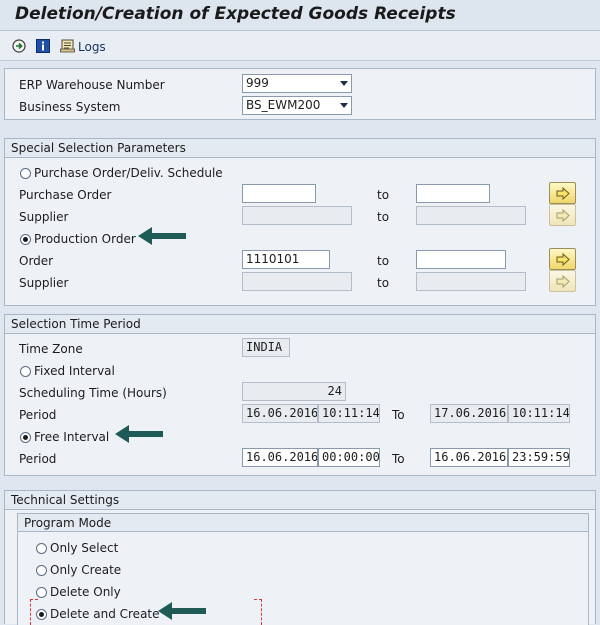 This screenshot has width=600, height=625. Describe the element at coordinates (41, 592) in the screenshot. I see `delete-only-radio` at that location.